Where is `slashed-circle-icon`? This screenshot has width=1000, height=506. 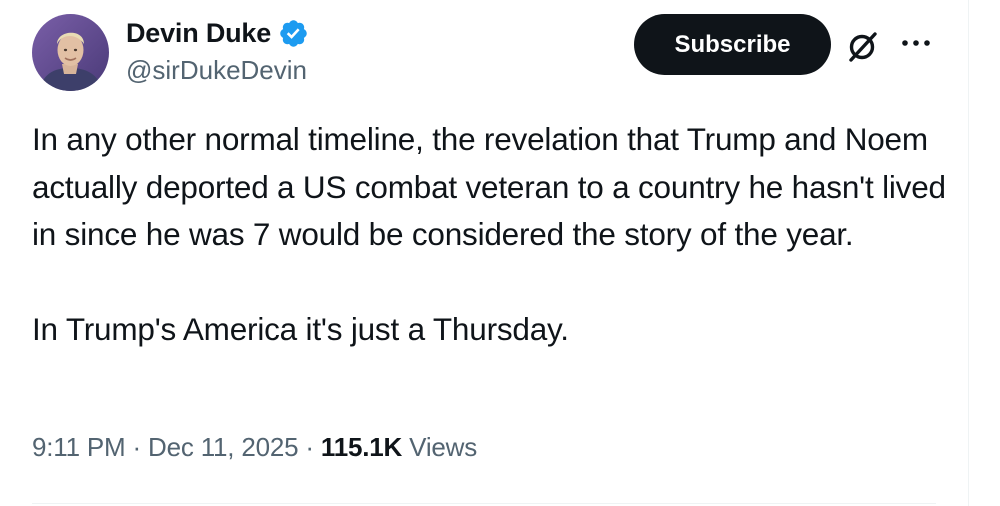 slashed-circle-icon is located at coordinates (863, 46).